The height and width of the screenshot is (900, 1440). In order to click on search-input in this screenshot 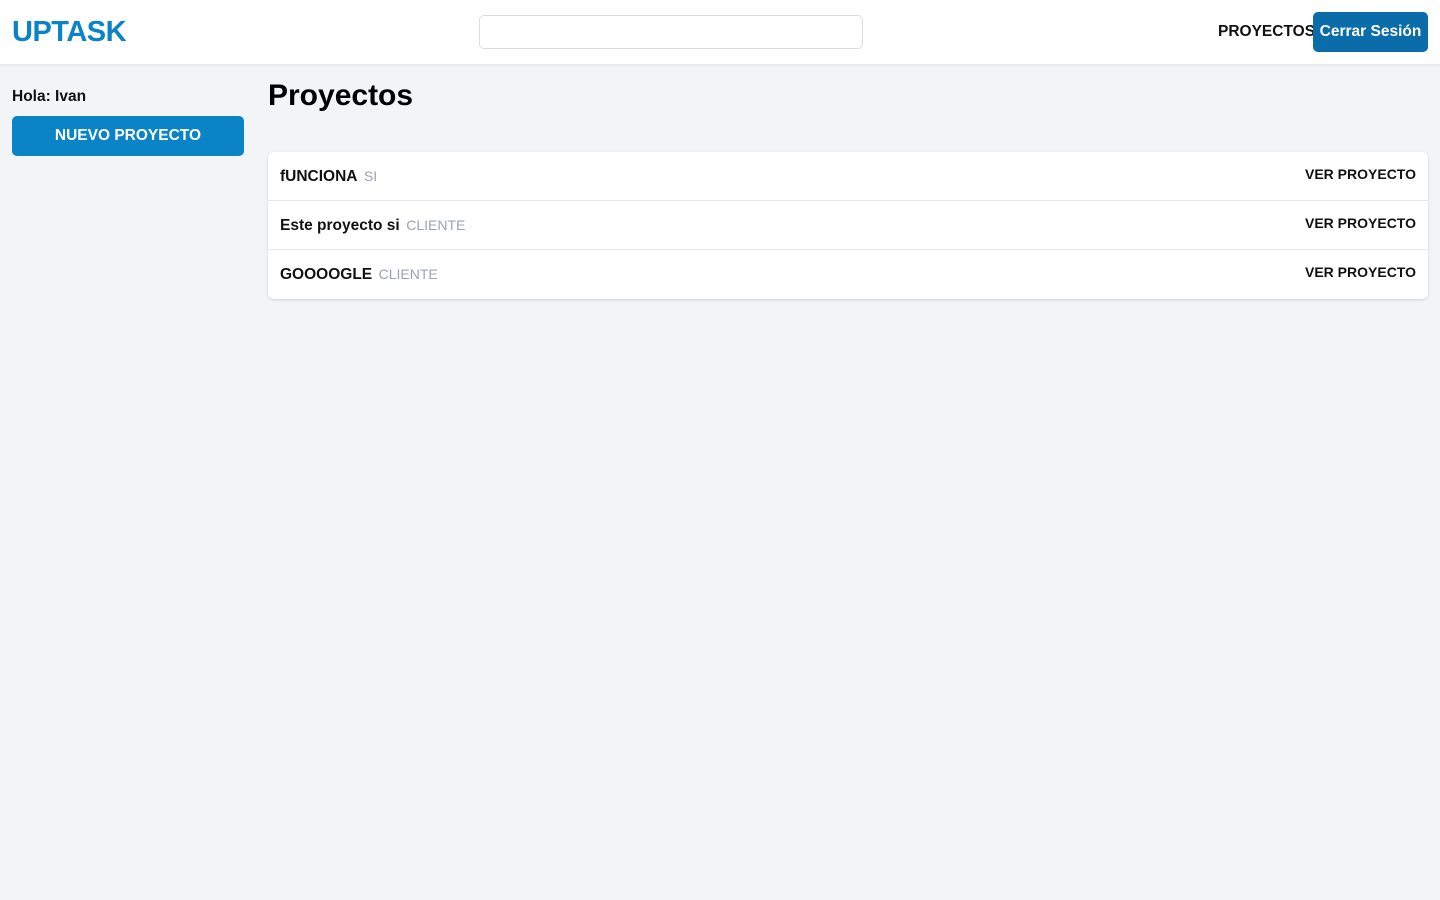, I will do `click(671, 32)`.